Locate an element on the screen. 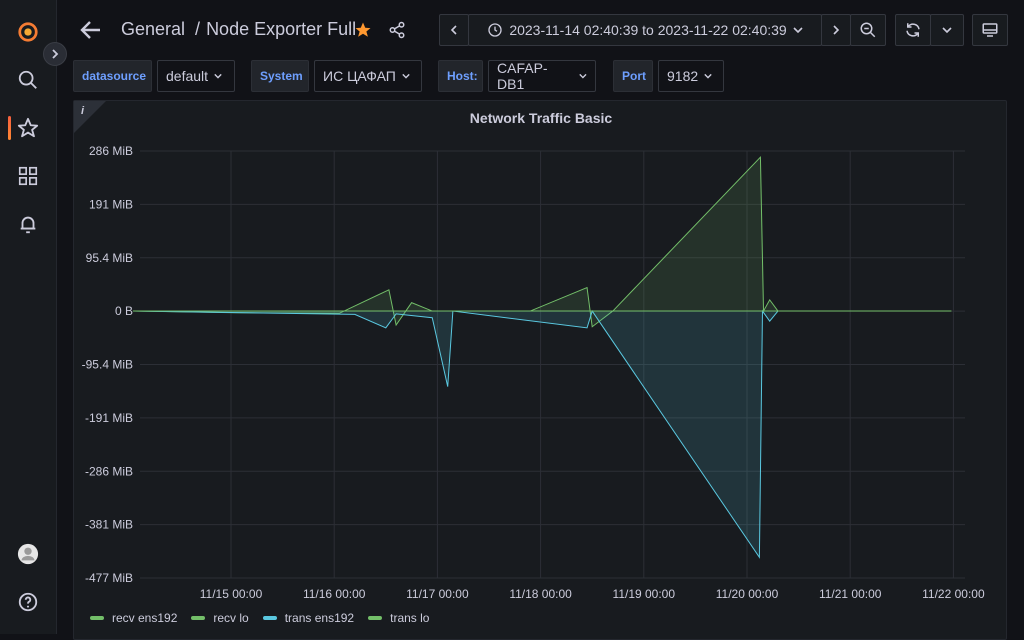 This screenshot has height=640, width=1024. legend-label: recv lo is located at coordinates (231, 618).